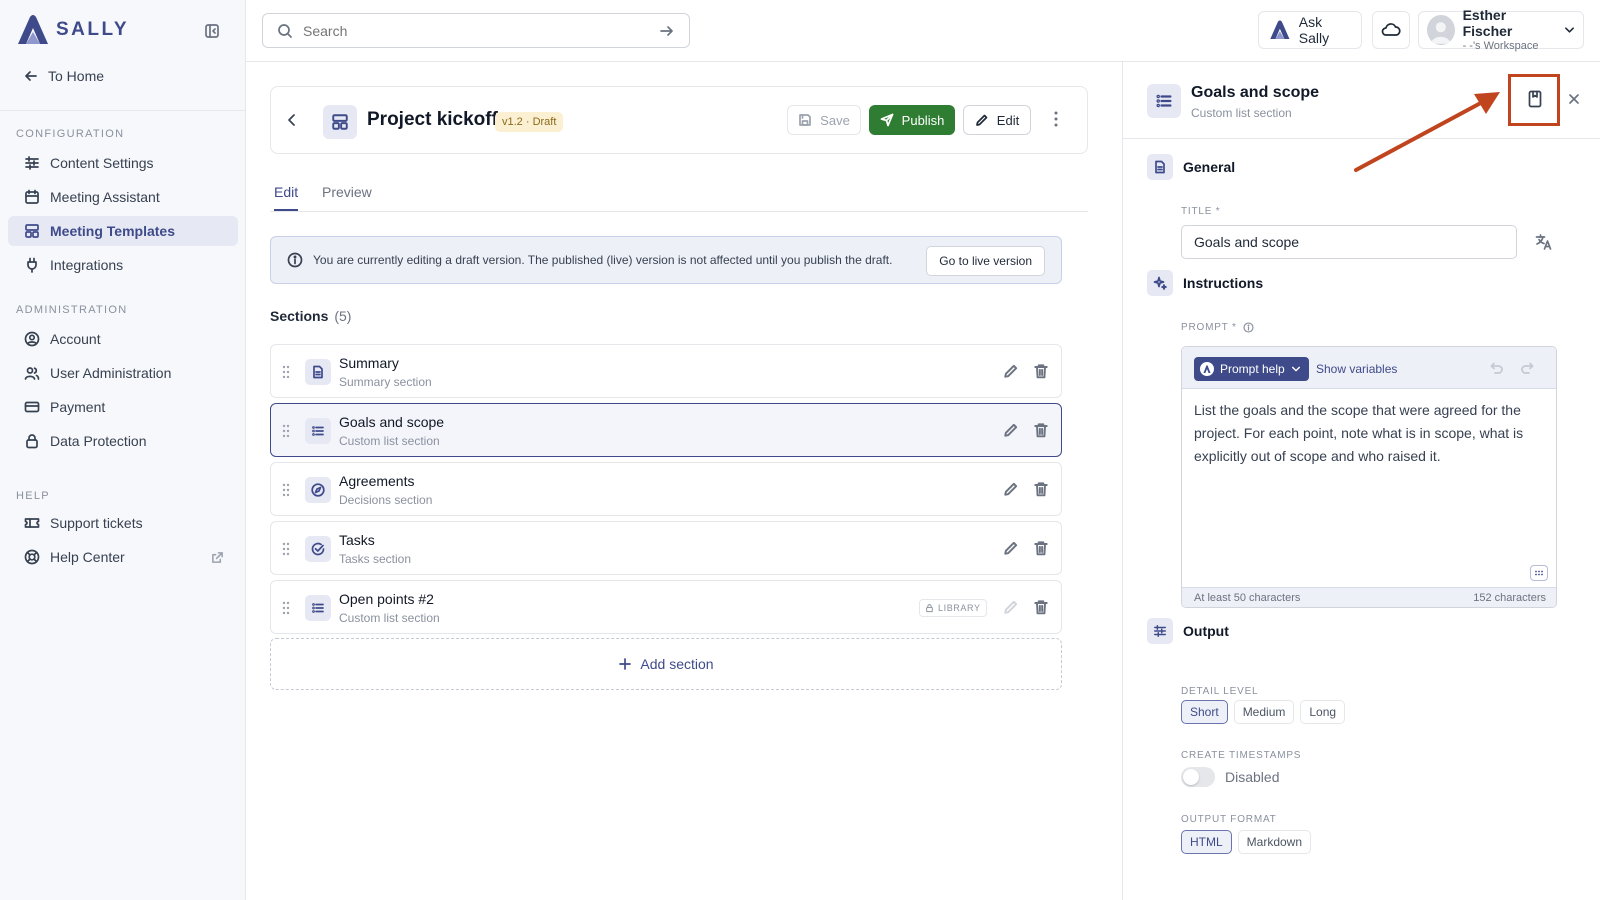 The height and width of the screenshot is (900, 1600). Describe the element at coordinates (1527, 368) in the screenshot. I see `redo-icon` at that location.